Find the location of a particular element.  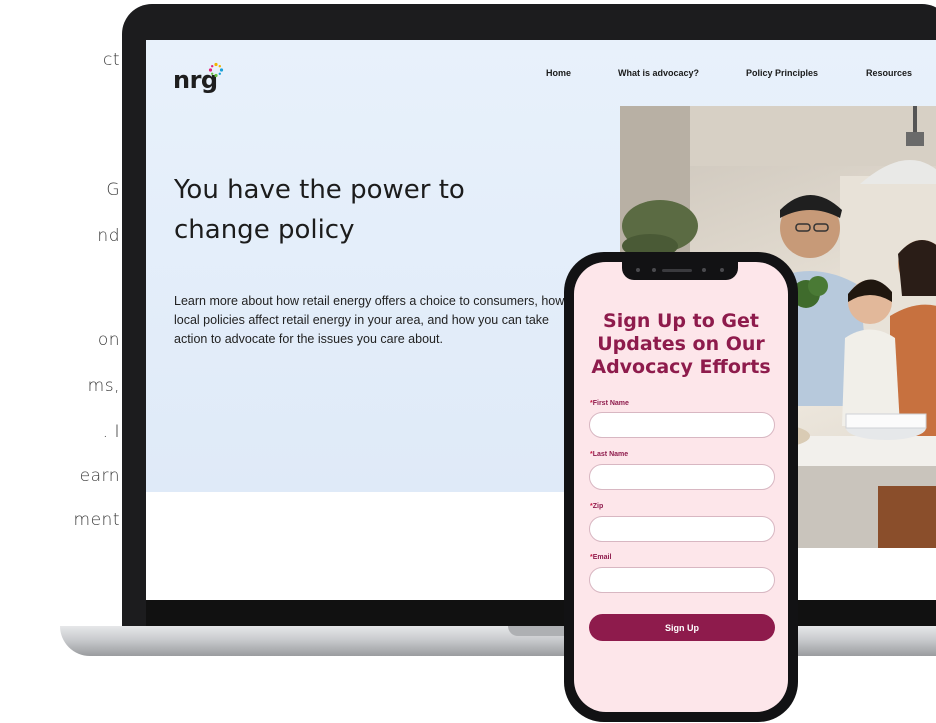

zip-label-text: Zip is located at coordinates (598, 506).